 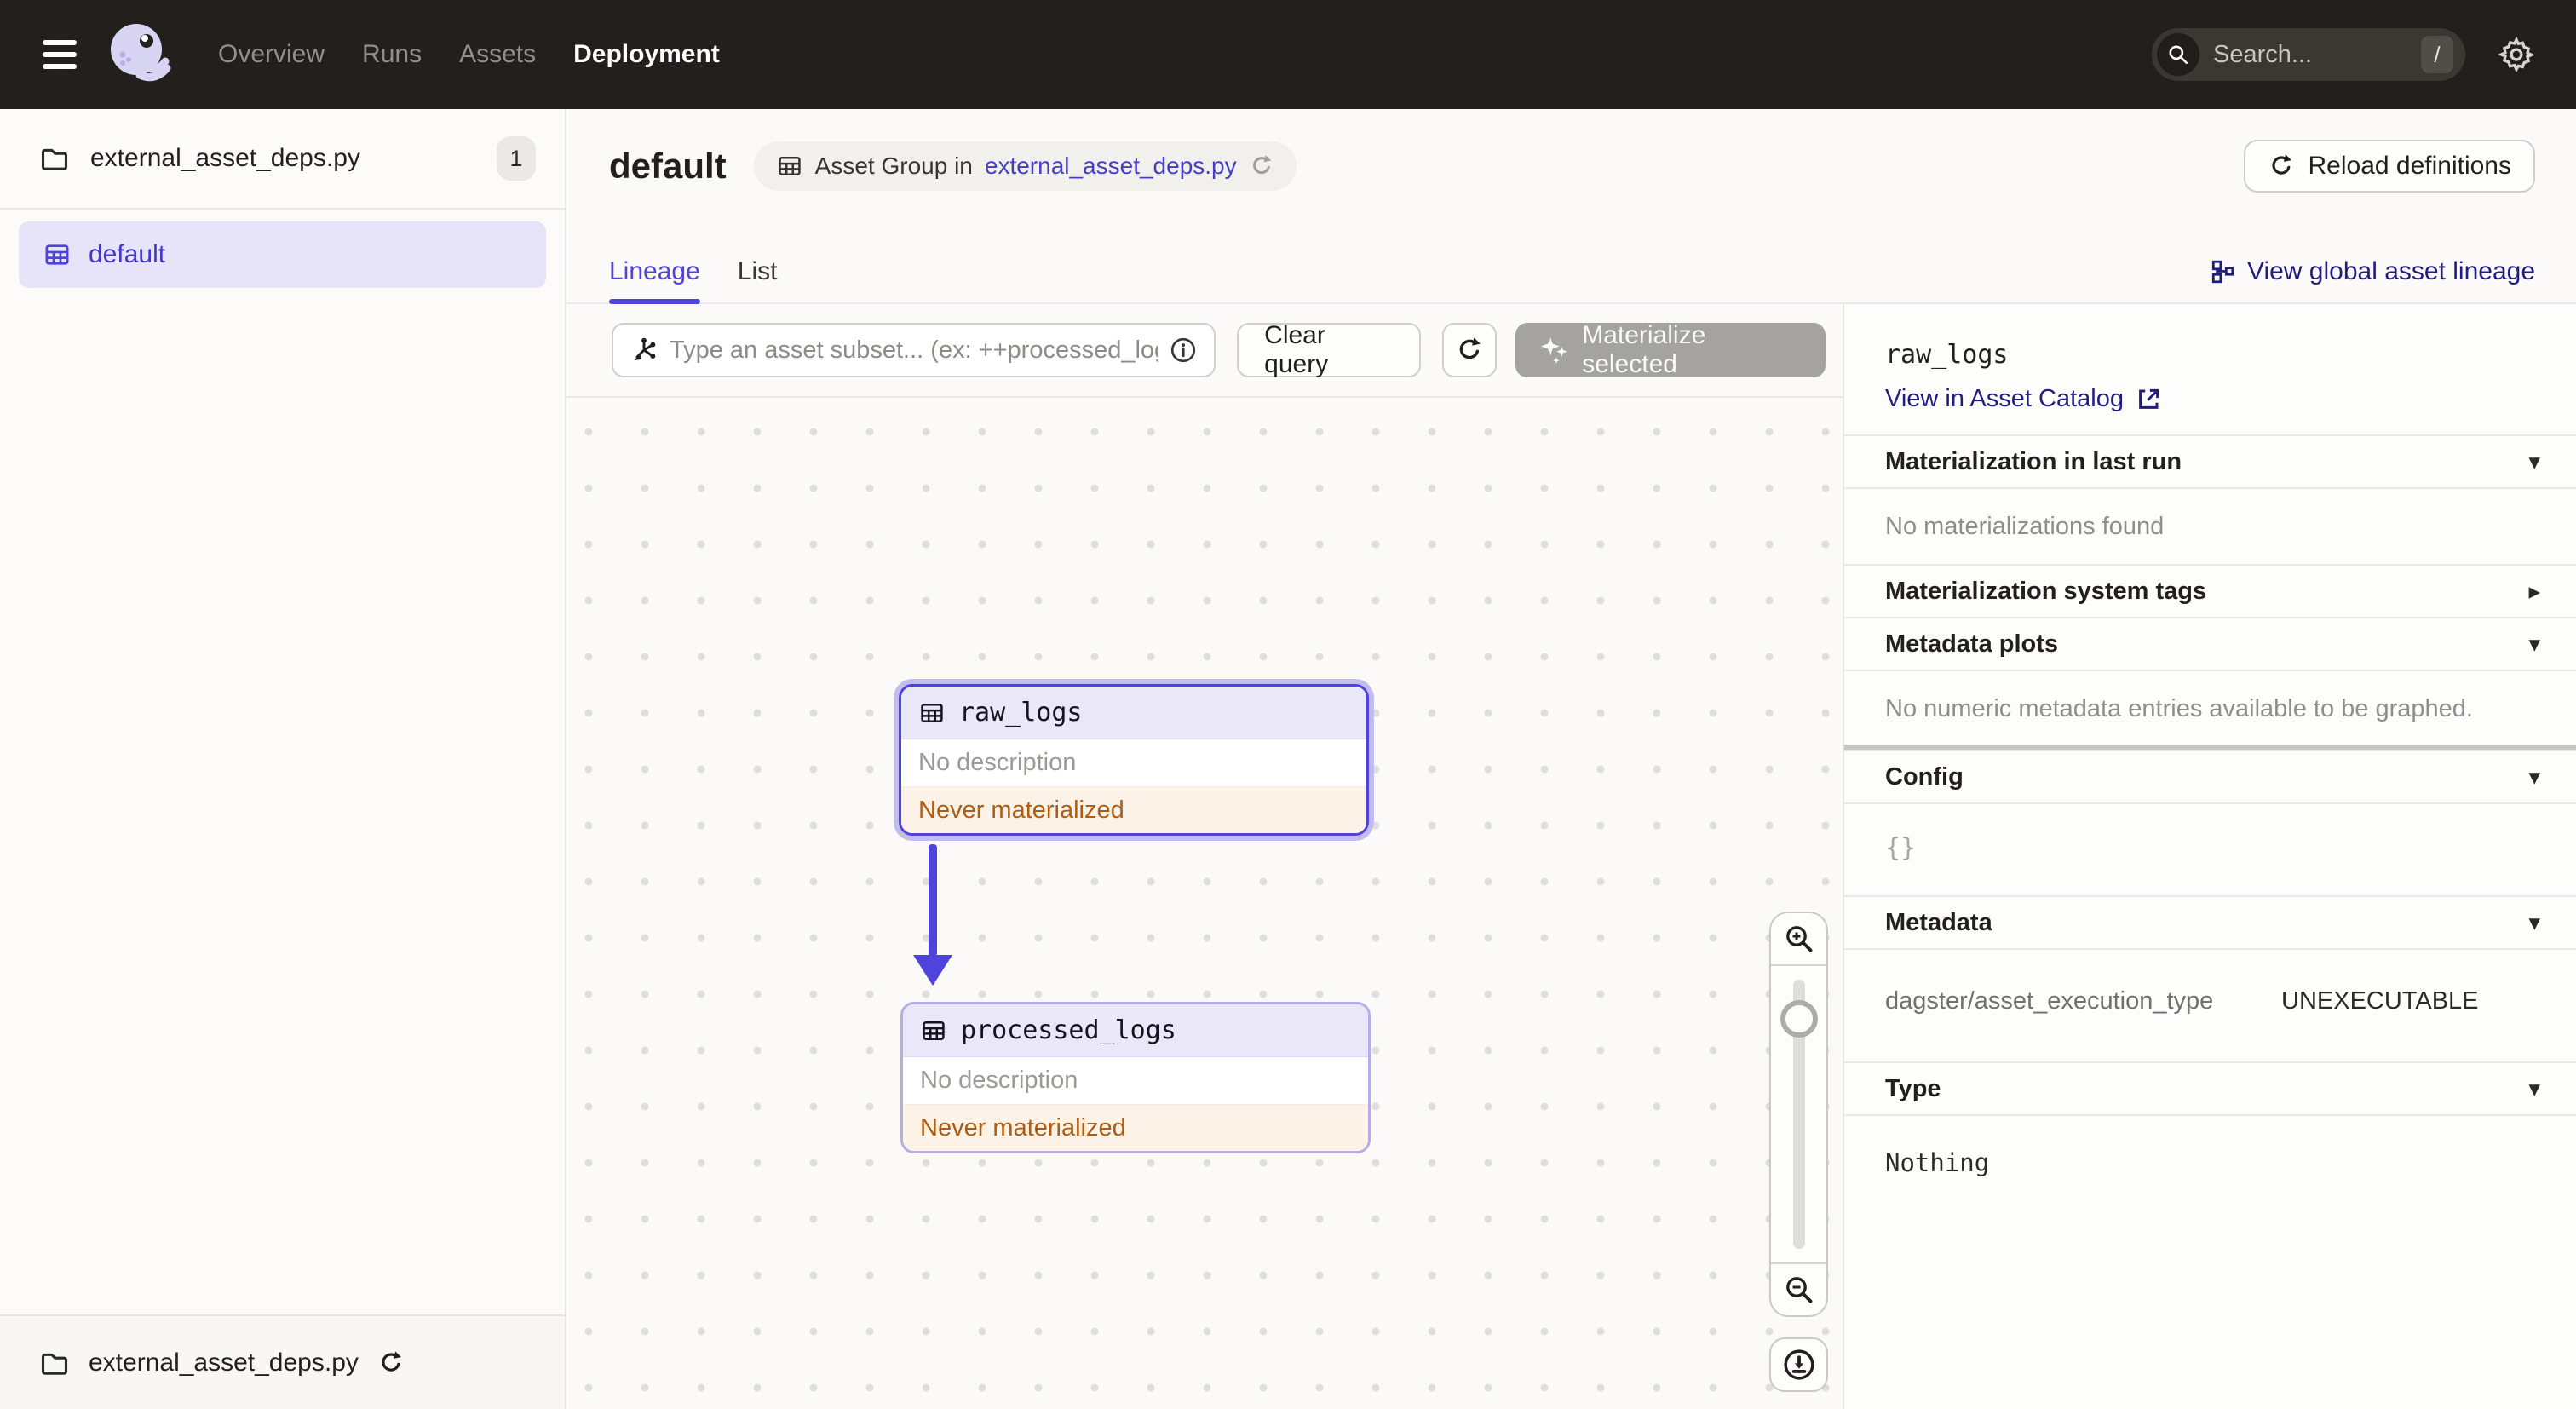 I want to click on info-icon, so click(x=1184, y=350).